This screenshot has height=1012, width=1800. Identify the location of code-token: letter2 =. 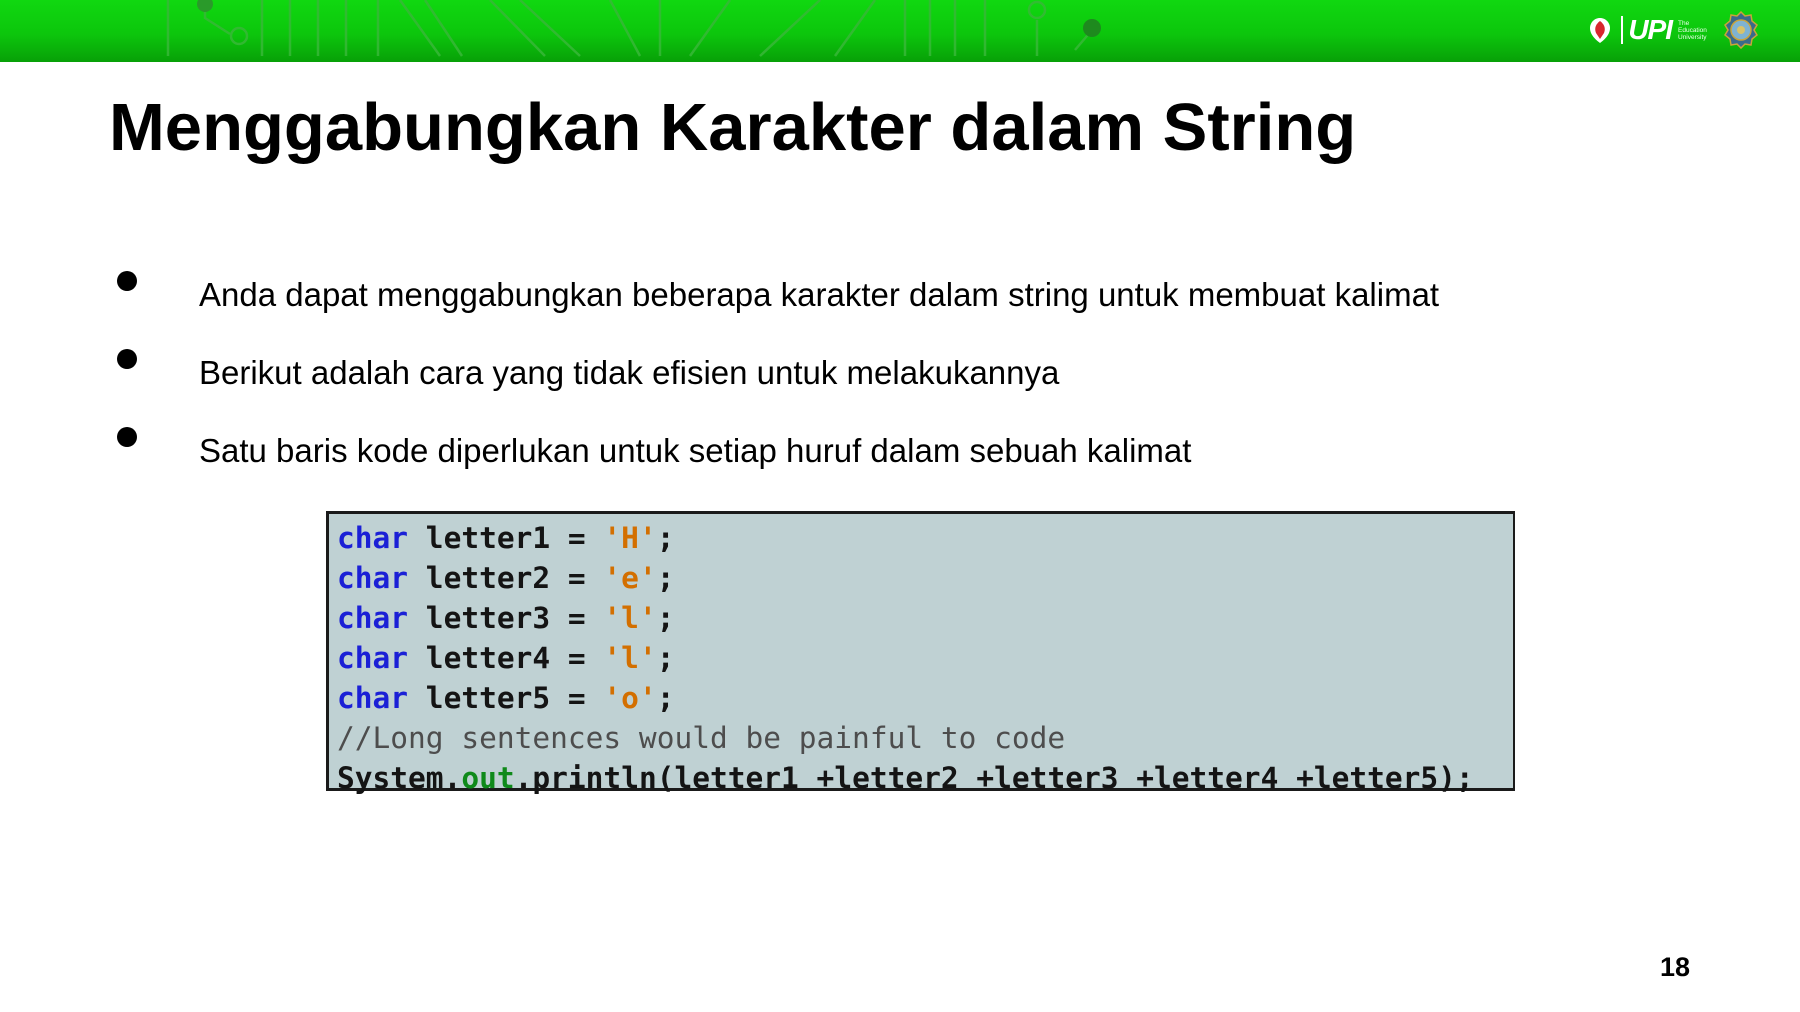
(506, 578).